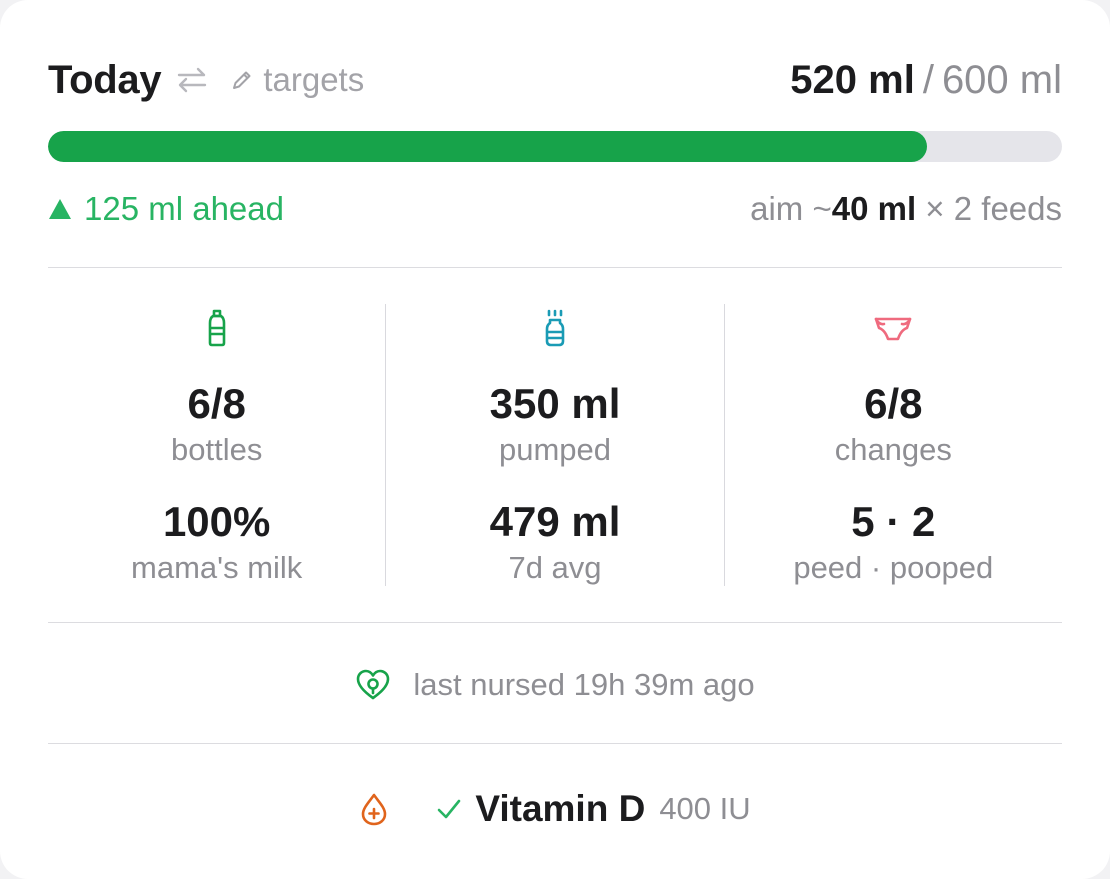 This screenshot has width=1110, height=879. I want to click on ahead-text: 125 ml ahead, so click(184, 208).